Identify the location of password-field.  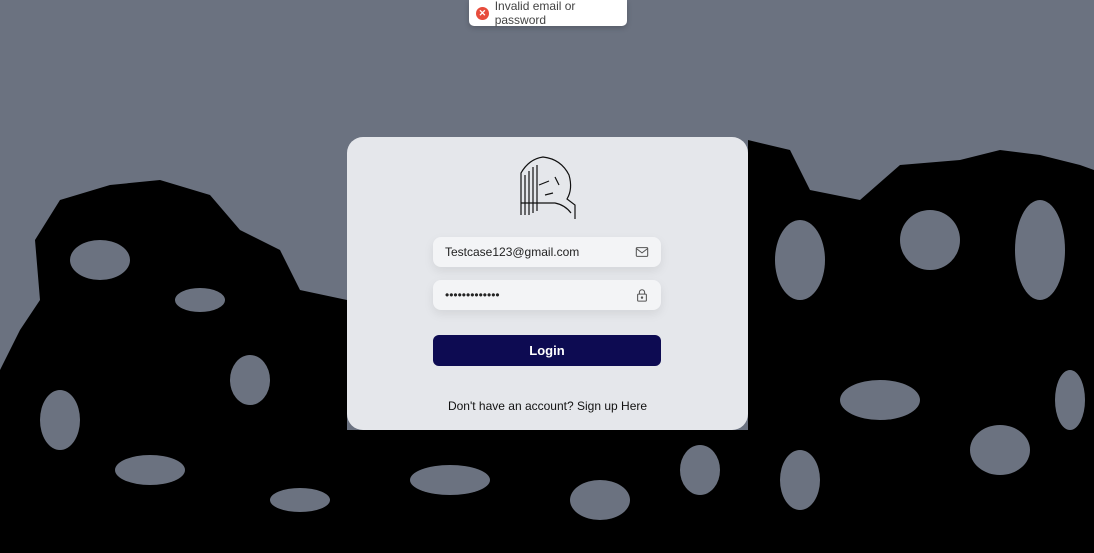
(547, 295).